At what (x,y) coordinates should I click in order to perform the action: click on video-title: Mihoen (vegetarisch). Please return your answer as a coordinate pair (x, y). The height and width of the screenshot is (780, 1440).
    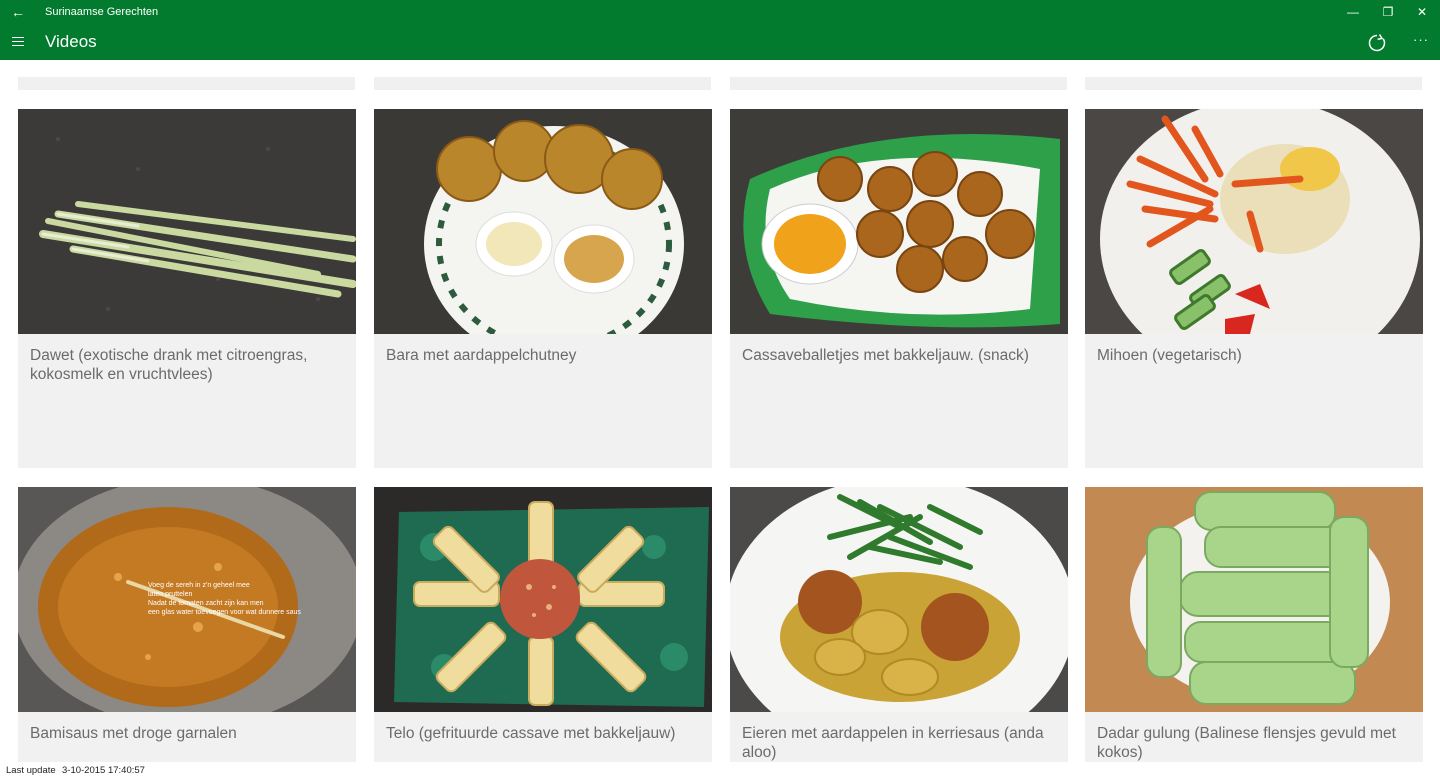
    Looking at the image, I should click on (1169, 355).